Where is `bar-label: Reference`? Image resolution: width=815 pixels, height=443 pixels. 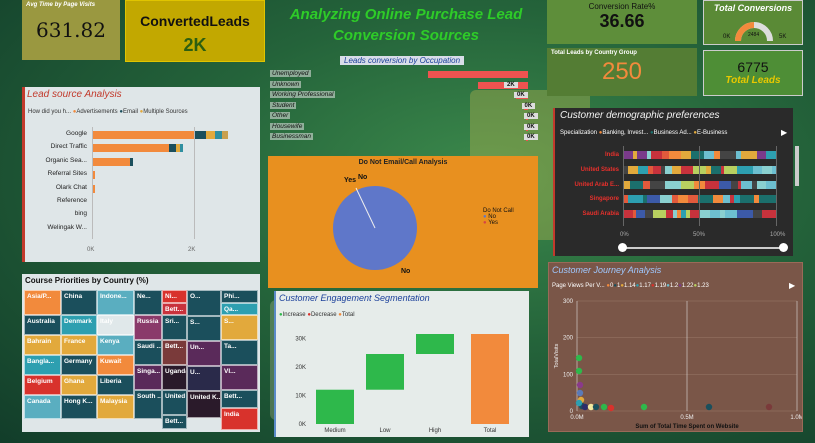
bar-label: Reference is located at coordinates (72, 200).